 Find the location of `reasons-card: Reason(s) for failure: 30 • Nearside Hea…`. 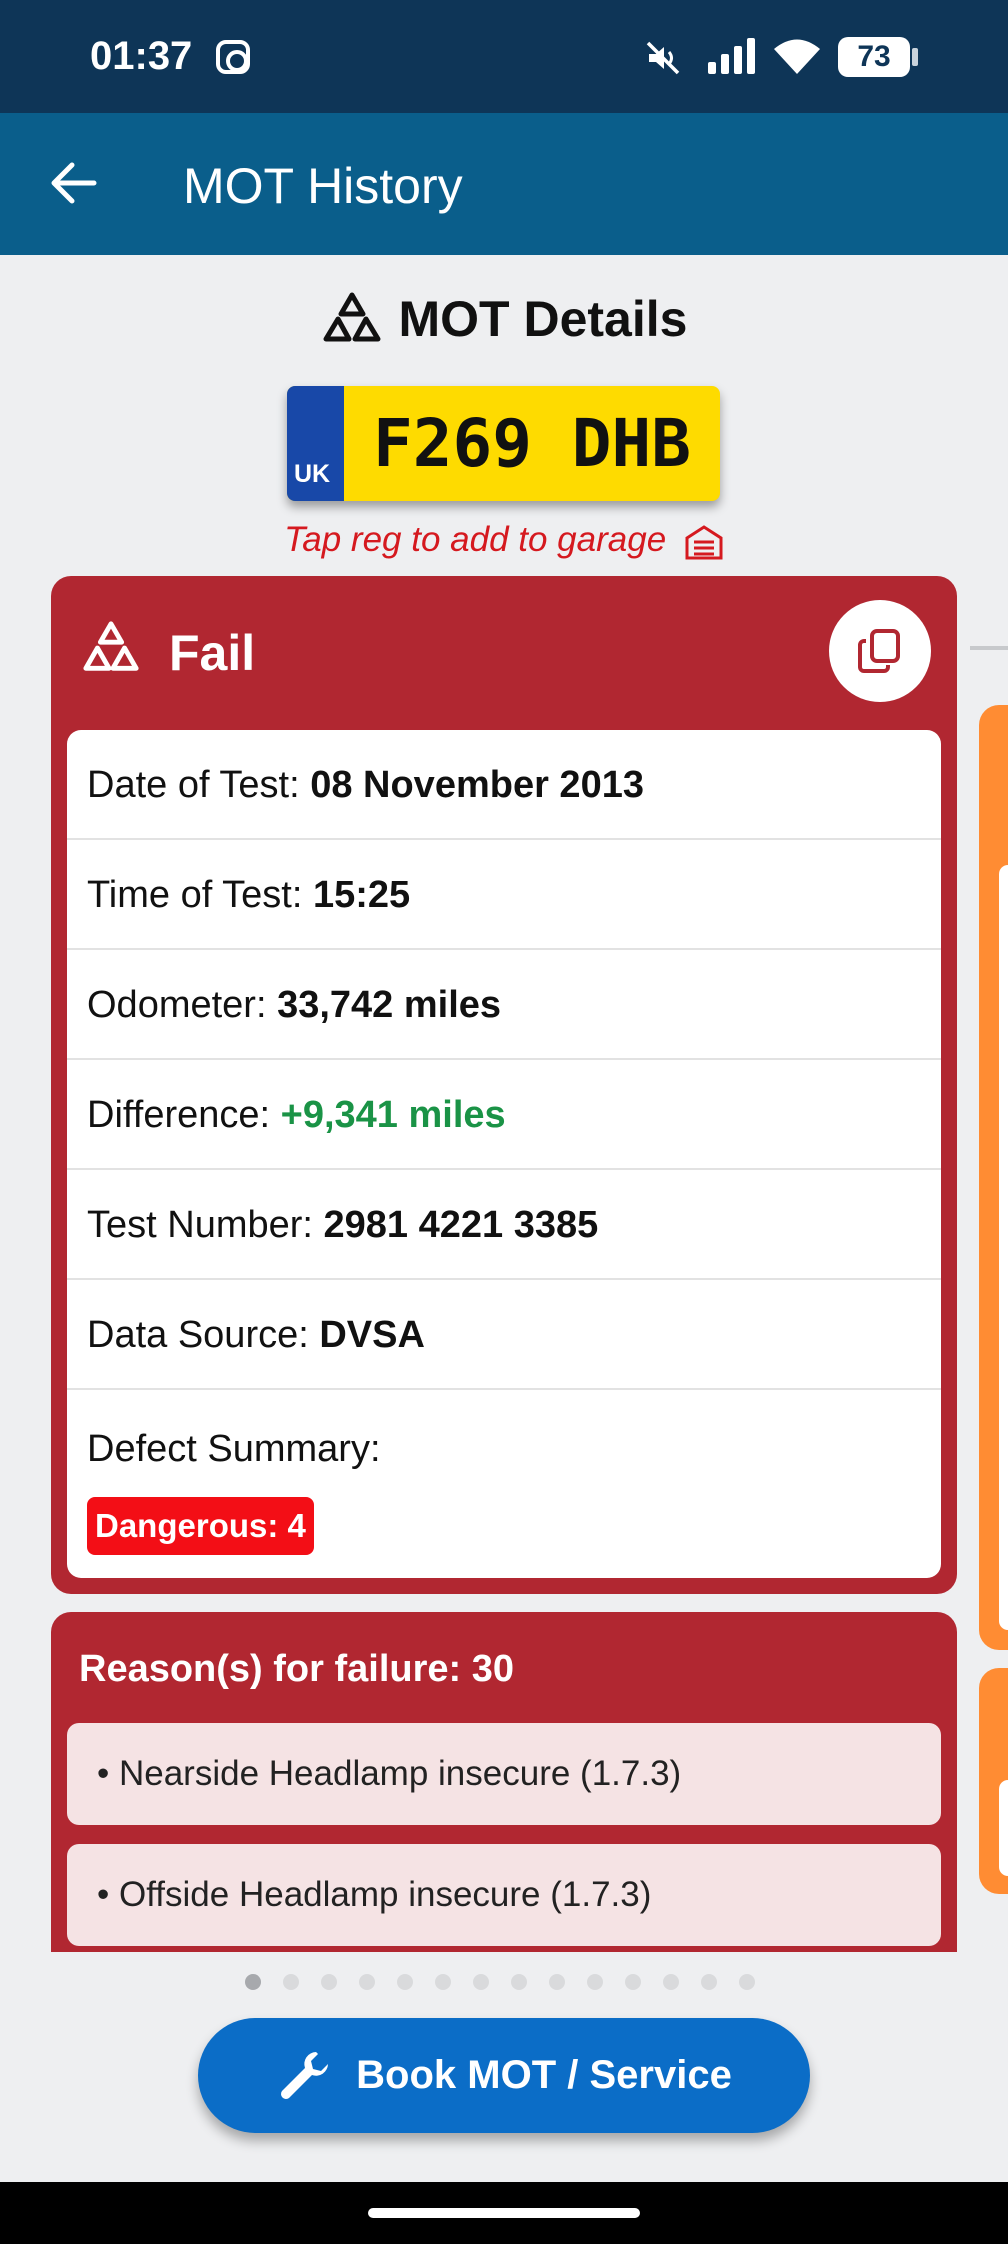

reasons-card: Reason(s) for failure: 30 • Nearside Hea… is located at coordinates (504, 1782).